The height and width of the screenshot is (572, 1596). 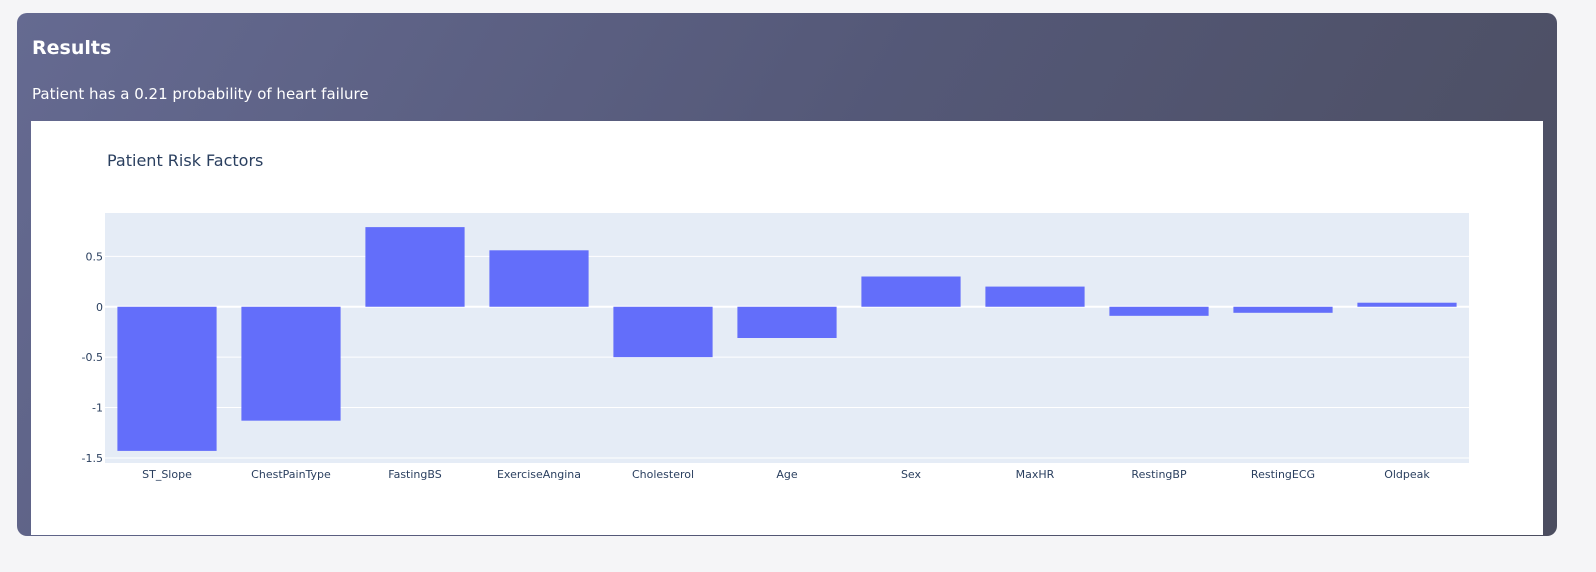 What do you see at coordinates (97, 408) in the screenshot?
I see `y-tick-label: -1` at bounding box center [97, 408].